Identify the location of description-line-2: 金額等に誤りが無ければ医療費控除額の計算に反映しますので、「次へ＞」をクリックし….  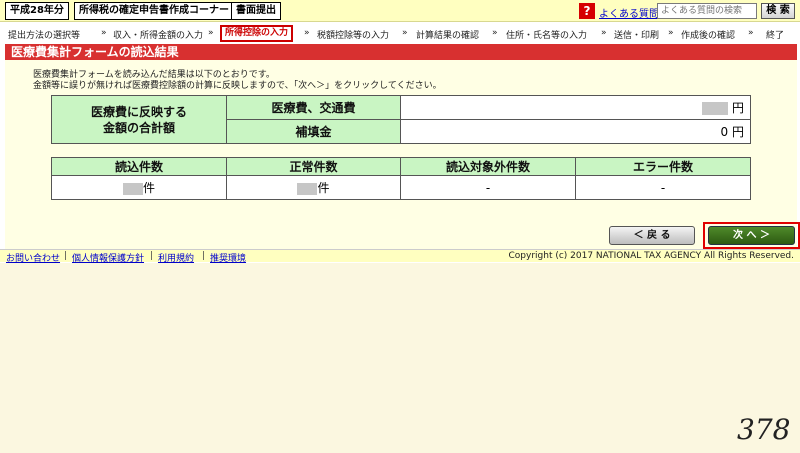
(237, 86).